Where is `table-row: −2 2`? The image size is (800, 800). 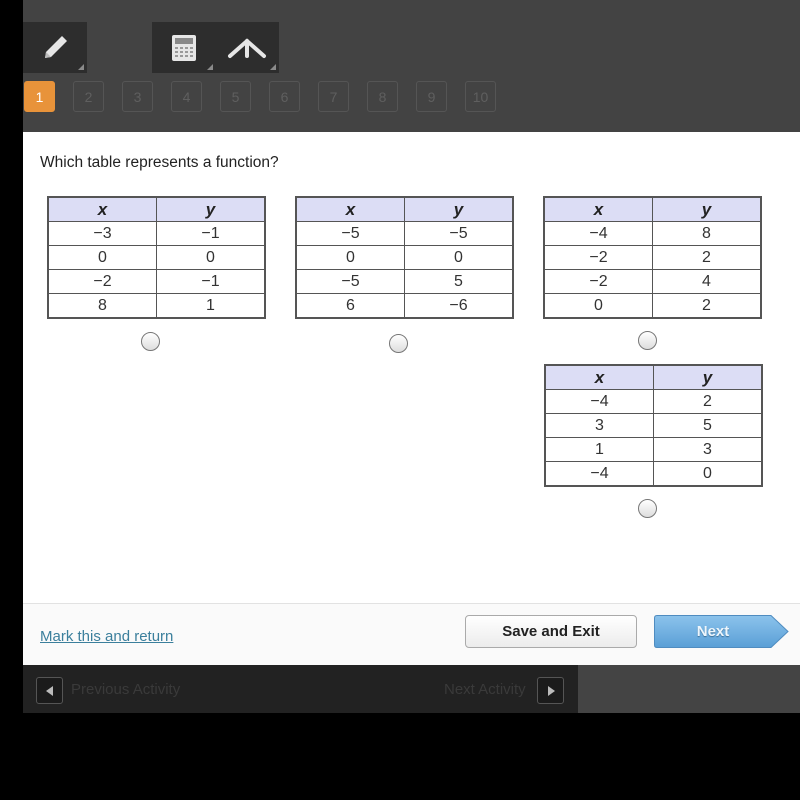 table-row: −2 2 is located at coordinates (652, 257).